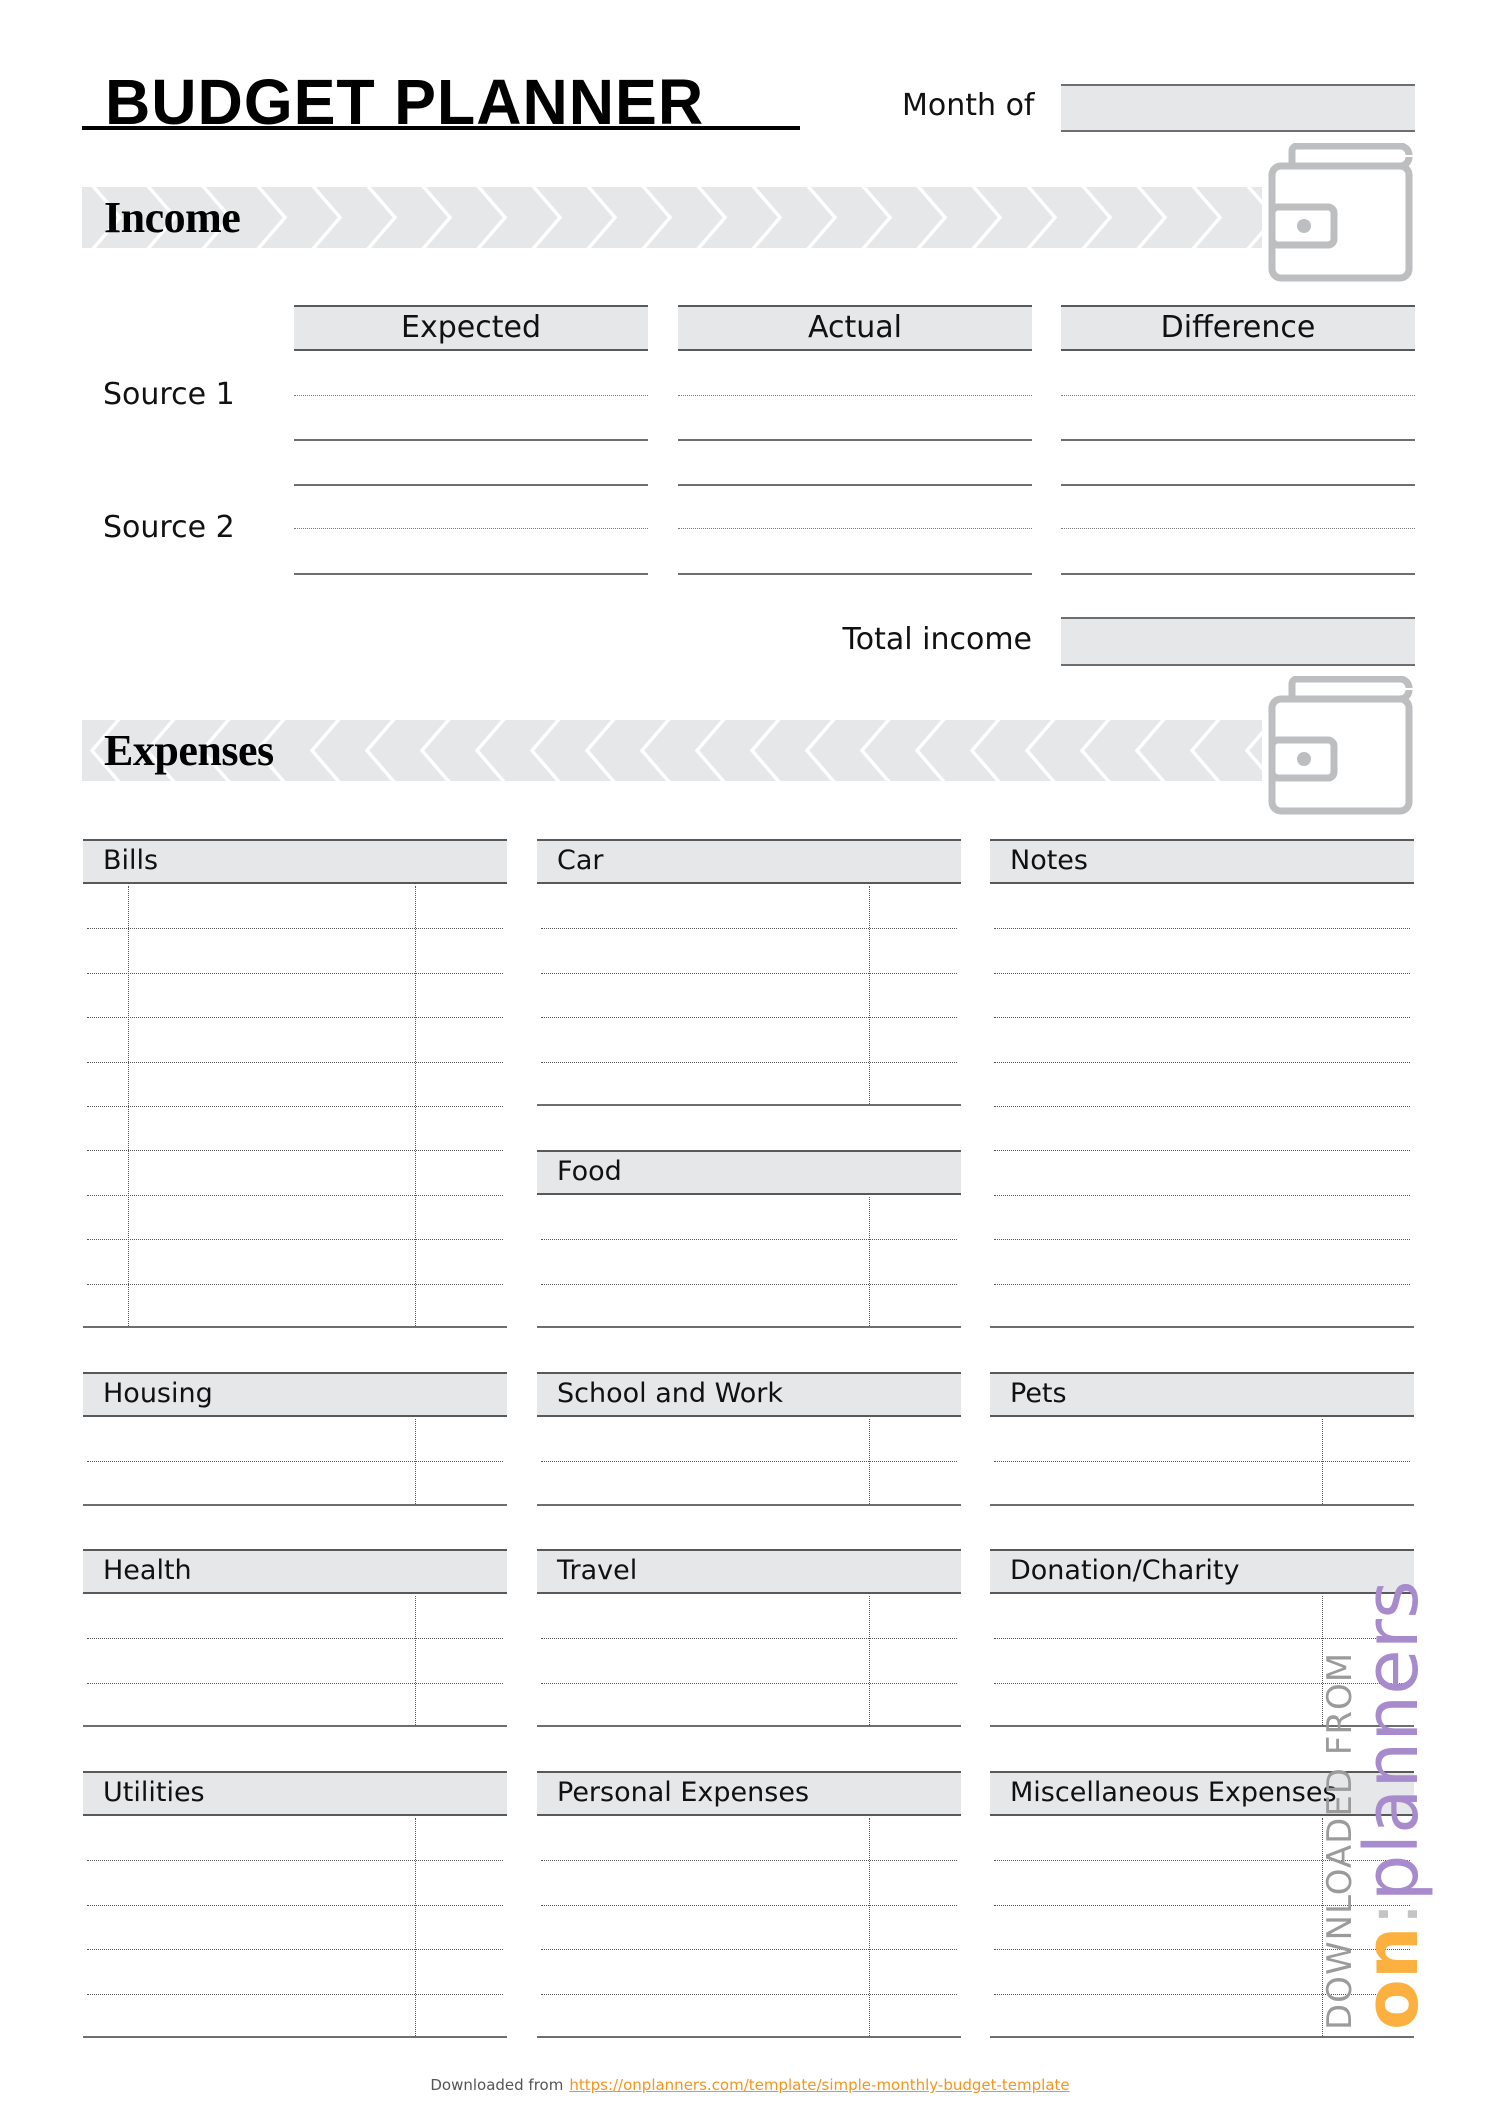  I want to click on category-header: Utilities, so click(295, 1793).